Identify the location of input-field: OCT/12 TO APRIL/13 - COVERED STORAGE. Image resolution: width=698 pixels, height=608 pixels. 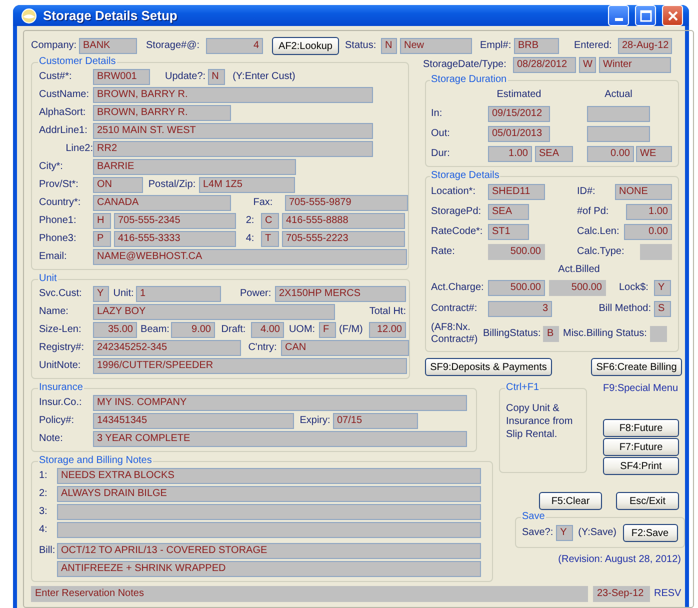
(269, 550).